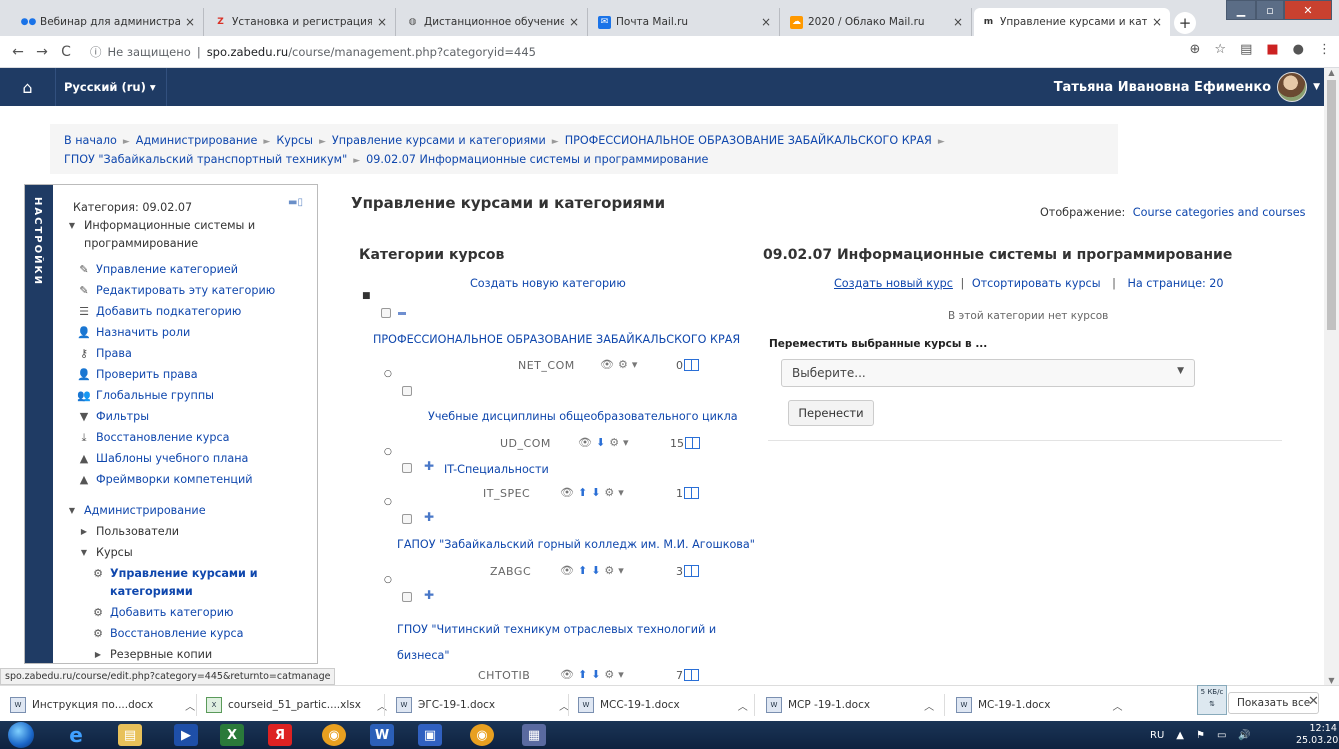 The image size is (1339, 749). I want to click on start-button, so click(21, 735).